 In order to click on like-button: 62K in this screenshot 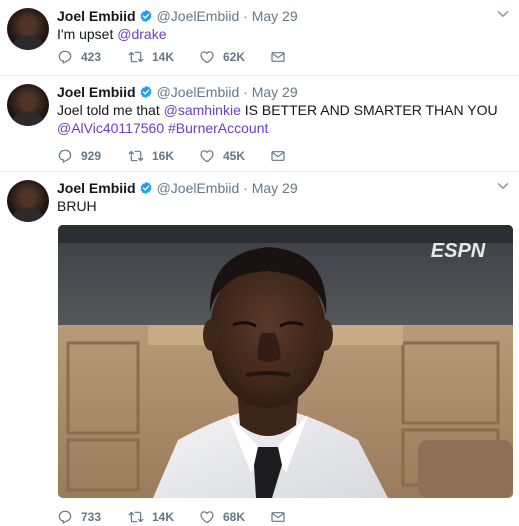, I will do `click(234, 57)`.